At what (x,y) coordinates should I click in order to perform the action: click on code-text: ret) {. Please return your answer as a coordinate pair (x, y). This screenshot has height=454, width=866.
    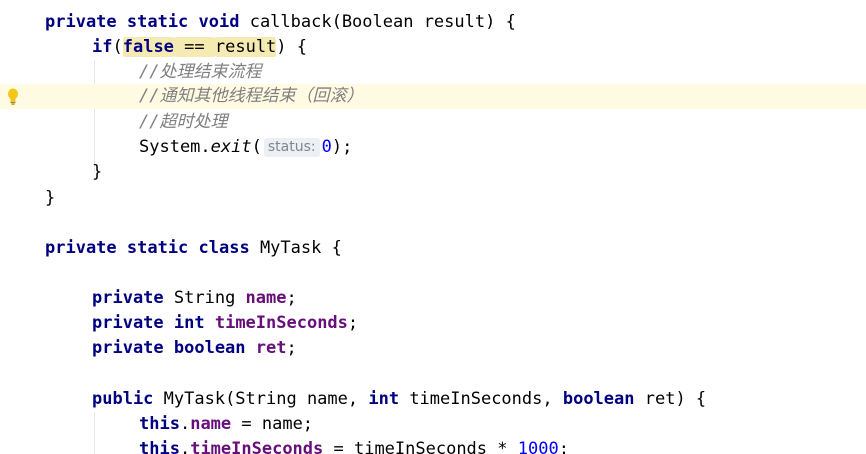
    Looking at the image, I should click on (670, 399).